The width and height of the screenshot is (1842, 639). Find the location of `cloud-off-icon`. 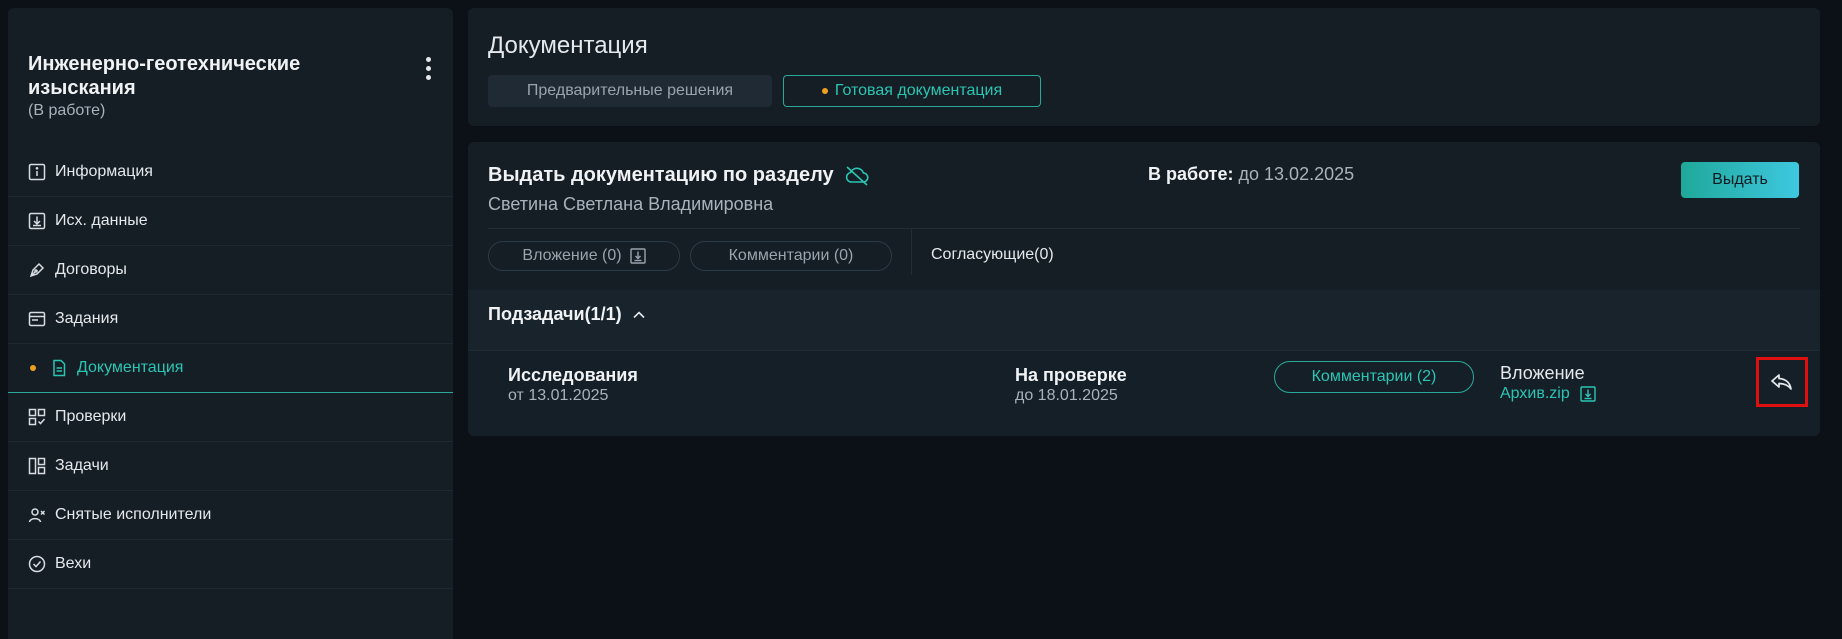

cloud-off-icon is located at coordinates (857, 176).